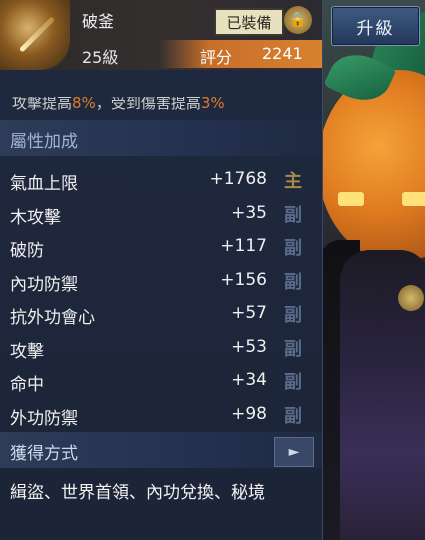 The width and height of the screenshot is (425, 540). I want to click on attribute-name: 外功防禦, so click(44, 418).